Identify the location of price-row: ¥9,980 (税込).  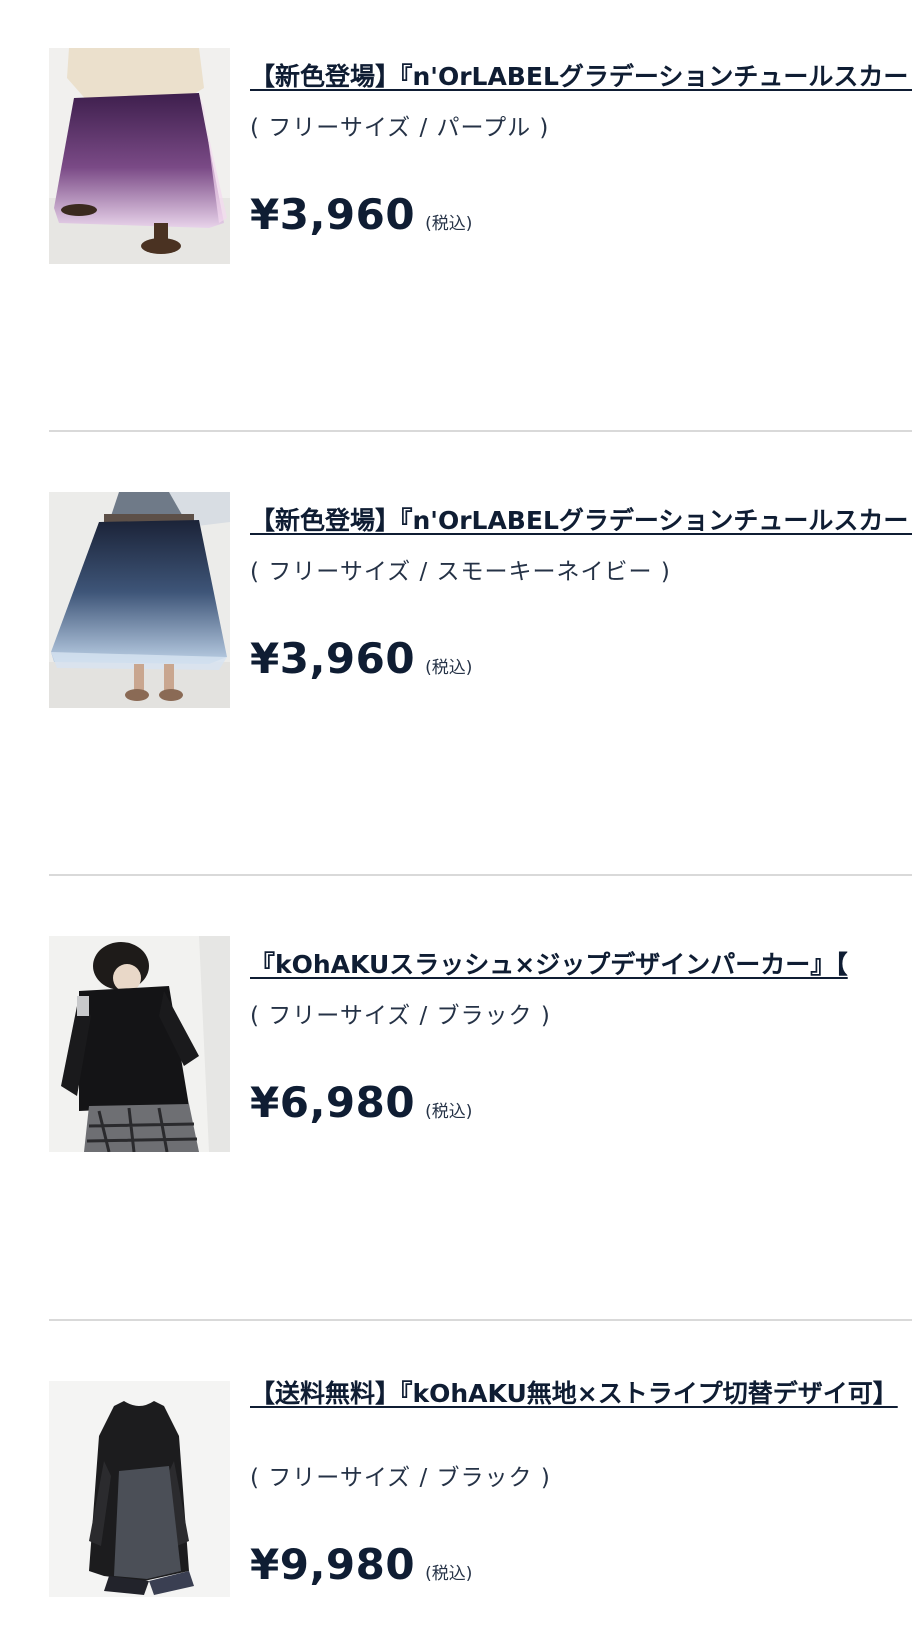
(361, 1564).